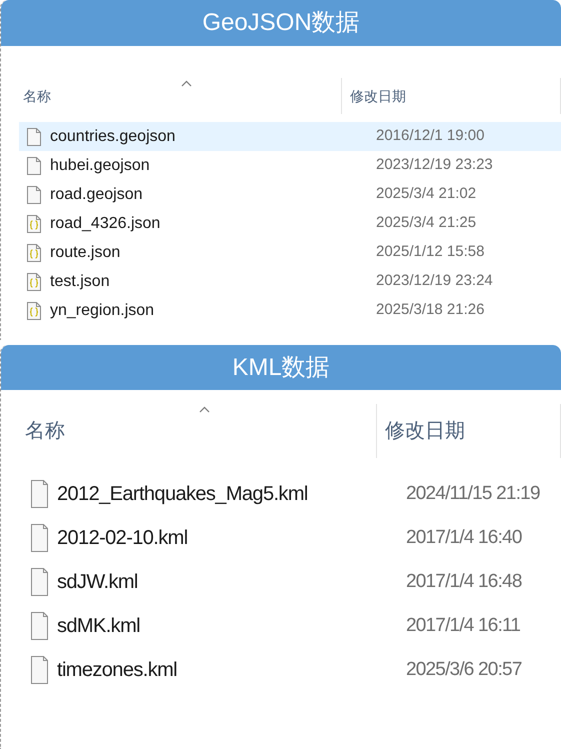 The width and height of the screenshot is (561, 749). What do you see at coordinates (473, 494) in the screenshot?
I see `modified-date: 2024/11/15 21:19` at bounding box center [473, 494].